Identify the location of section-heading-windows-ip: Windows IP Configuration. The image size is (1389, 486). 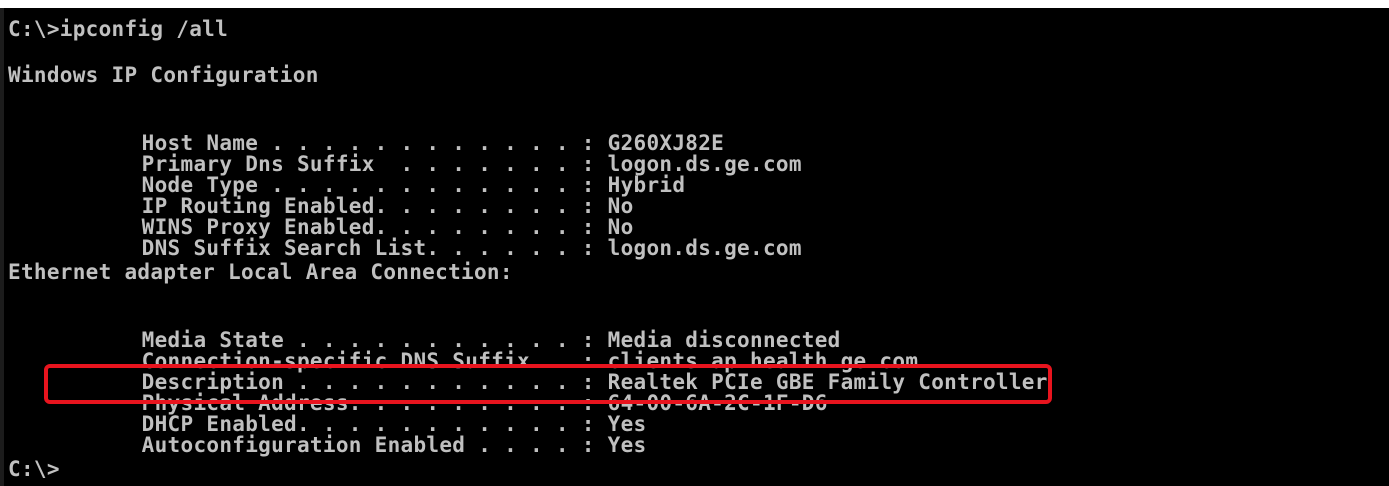
(163, 75).